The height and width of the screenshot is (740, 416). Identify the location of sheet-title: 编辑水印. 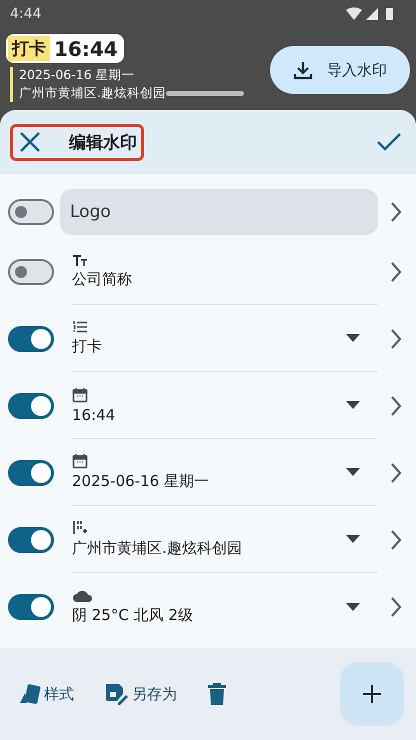
(103, 143).